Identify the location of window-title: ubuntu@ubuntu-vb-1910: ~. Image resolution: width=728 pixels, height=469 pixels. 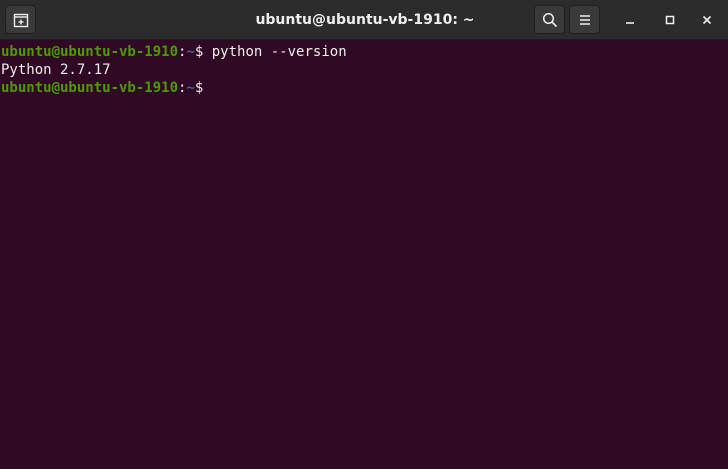
(365, 20).